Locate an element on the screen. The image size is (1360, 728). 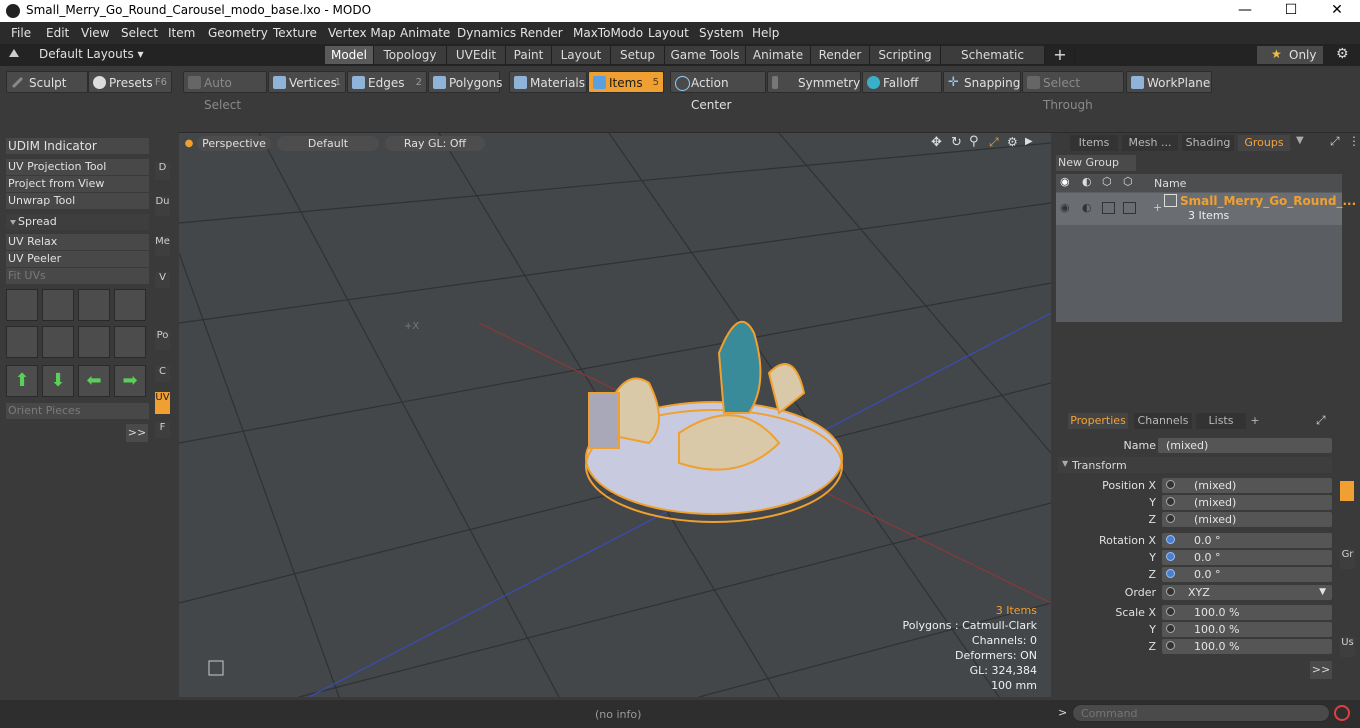
viewport-settings-icon: ⚙ is located at coordinates (1012, 142).